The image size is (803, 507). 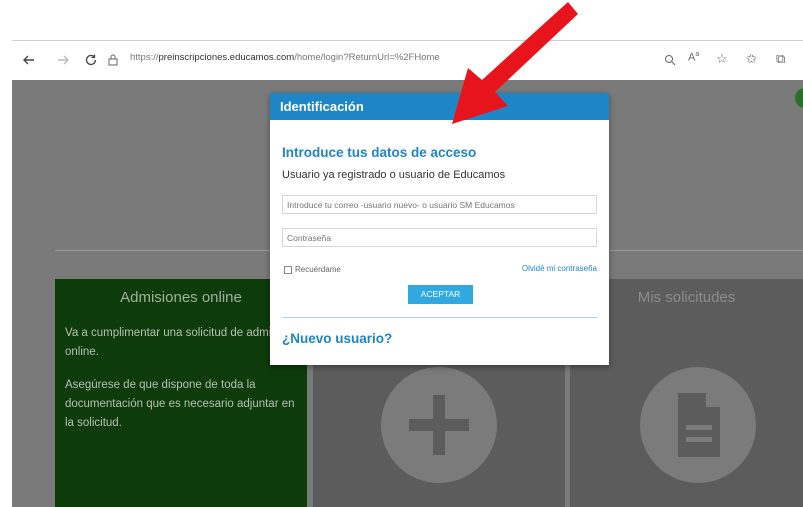 I want to click on forward-button, so click(x=63, y=60).